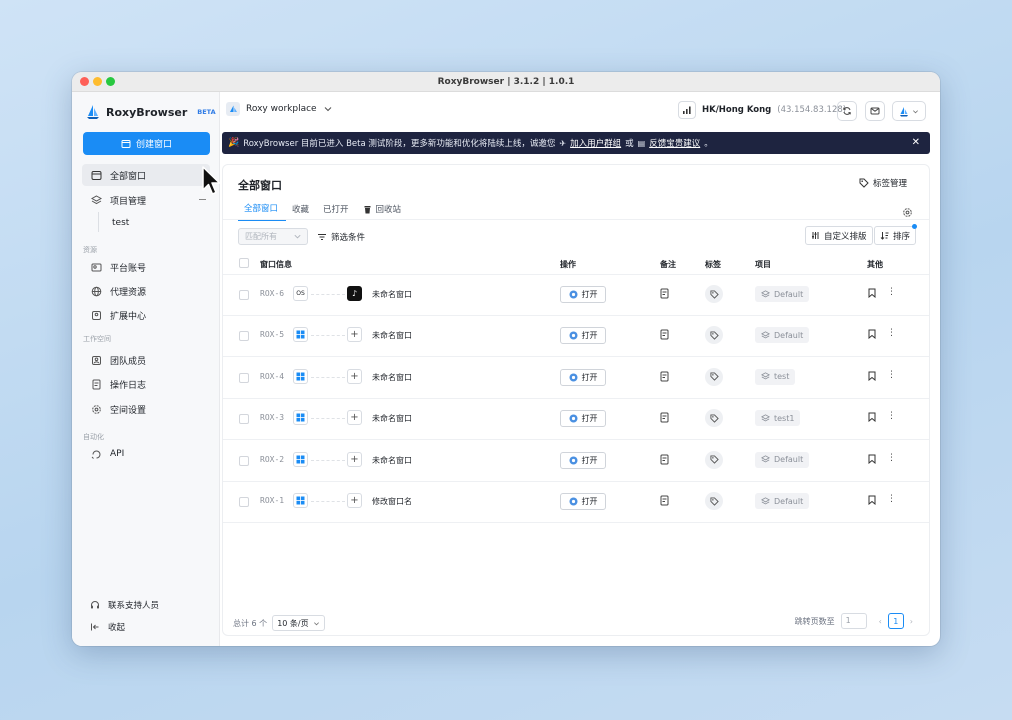 This screenshot has height=720, width=1012. I want to click on page-number-current: 1, so click(895, 621).